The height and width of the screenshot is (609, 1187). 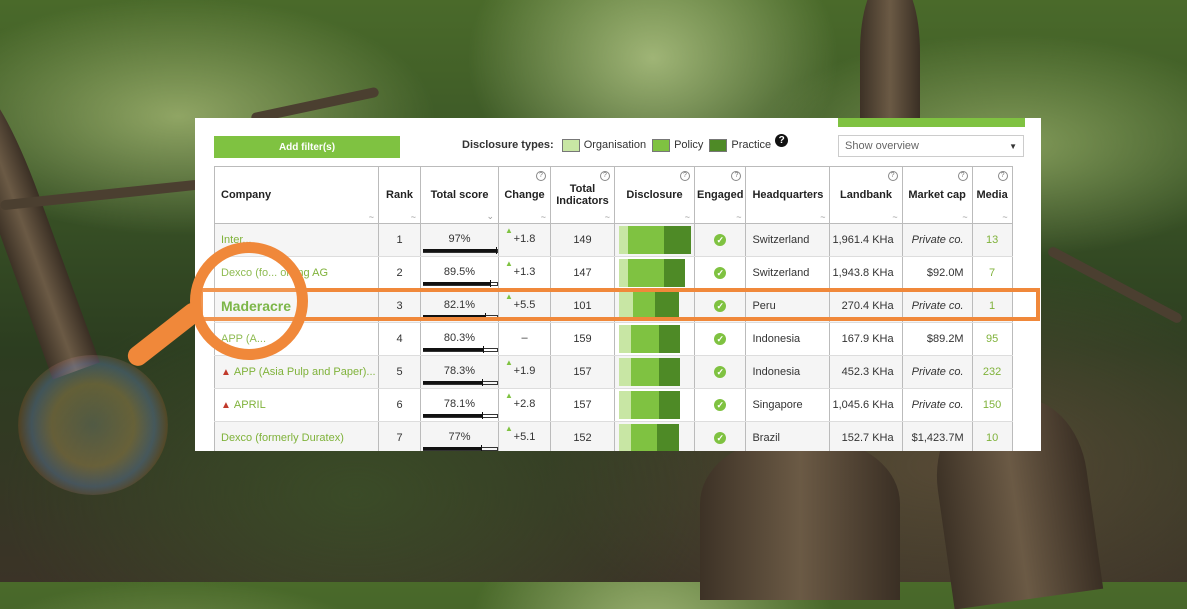 I want to click on change-value: +1.3, so click(x=524, y=272).